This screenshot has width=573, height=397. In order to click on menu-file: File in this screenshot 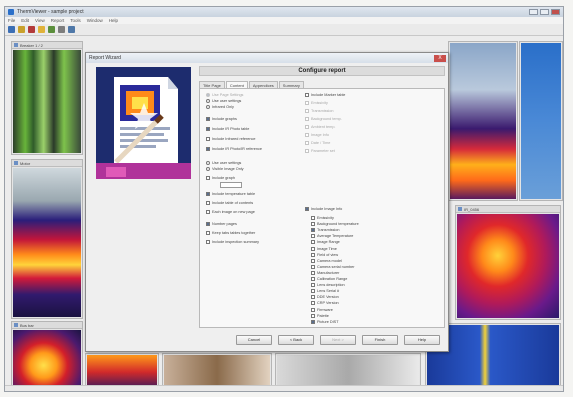, I will do `click(11, 20)`.